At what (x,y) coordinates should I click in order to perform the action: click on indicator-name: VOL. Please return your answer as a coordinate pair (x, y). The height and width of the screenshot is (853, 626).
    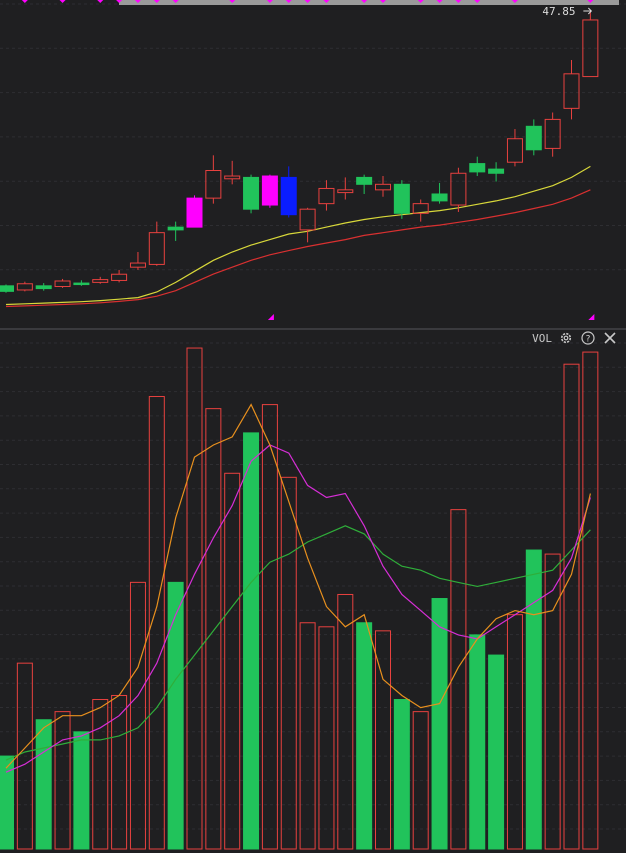
    Looking at the image, I should click on (542, 338).